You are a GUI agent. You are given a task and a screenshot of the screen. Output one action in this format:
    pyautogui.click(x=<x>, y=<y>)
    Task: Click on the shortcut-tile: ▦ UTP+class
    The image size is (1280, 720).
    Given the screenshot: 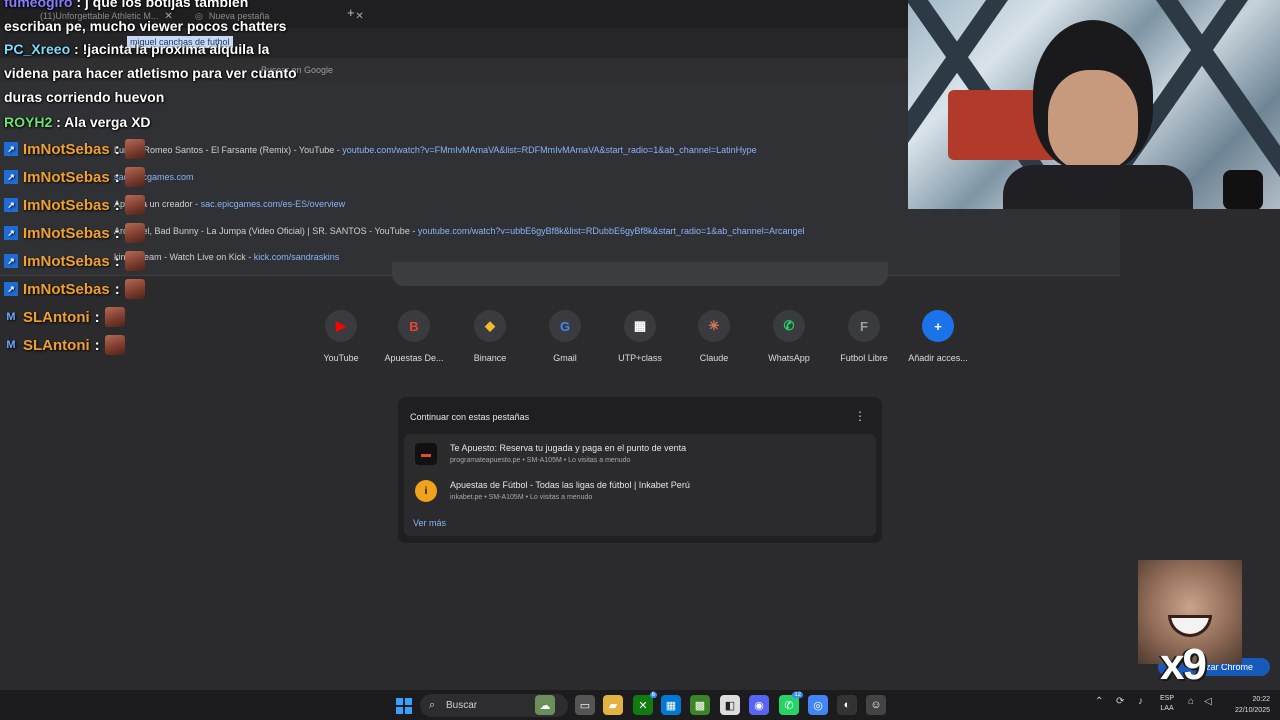 What is the action you would take?
    pyautogui.click(x=640, y=336)
    